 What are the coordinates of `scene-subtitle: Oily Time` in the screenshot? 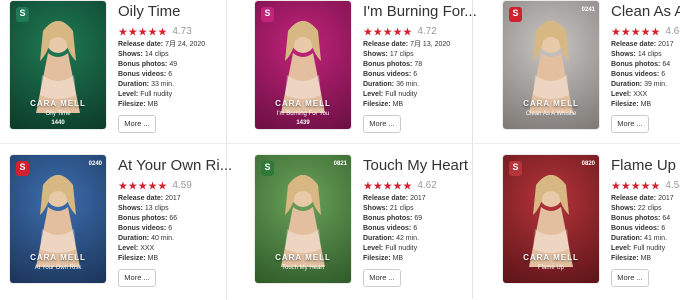 It's located at (58, 114).